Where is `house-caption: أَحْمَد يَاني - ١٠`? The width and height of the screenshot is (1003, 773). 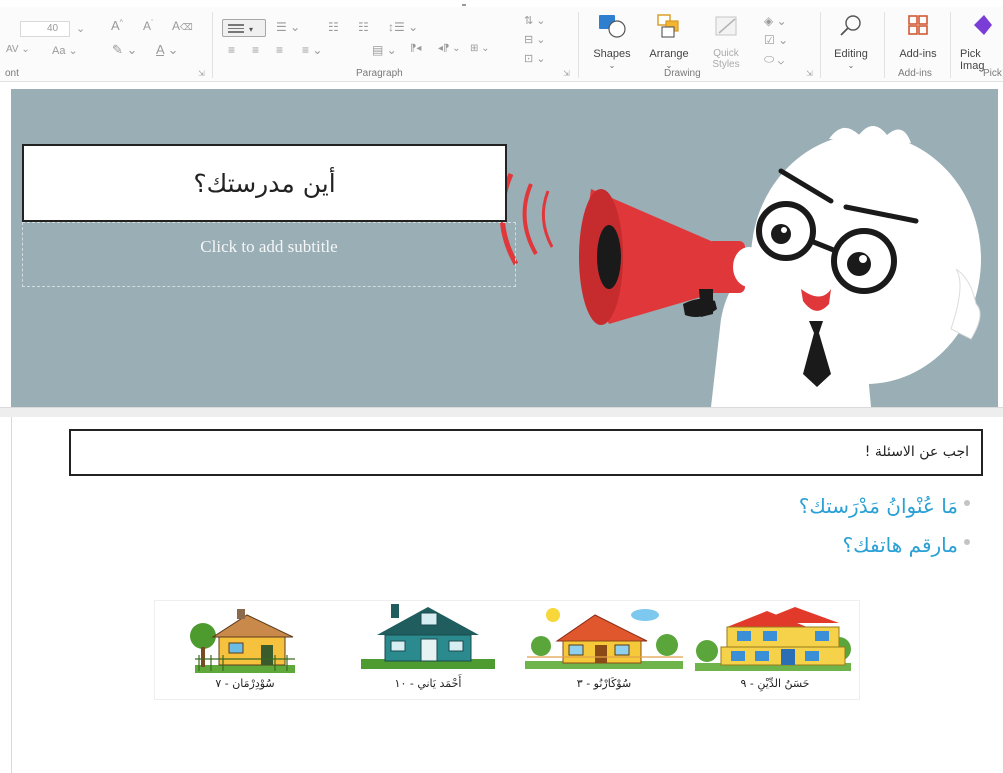
house-caption: أَحْمَد يَاني - ١٠ is located at coordinates (428, 683).